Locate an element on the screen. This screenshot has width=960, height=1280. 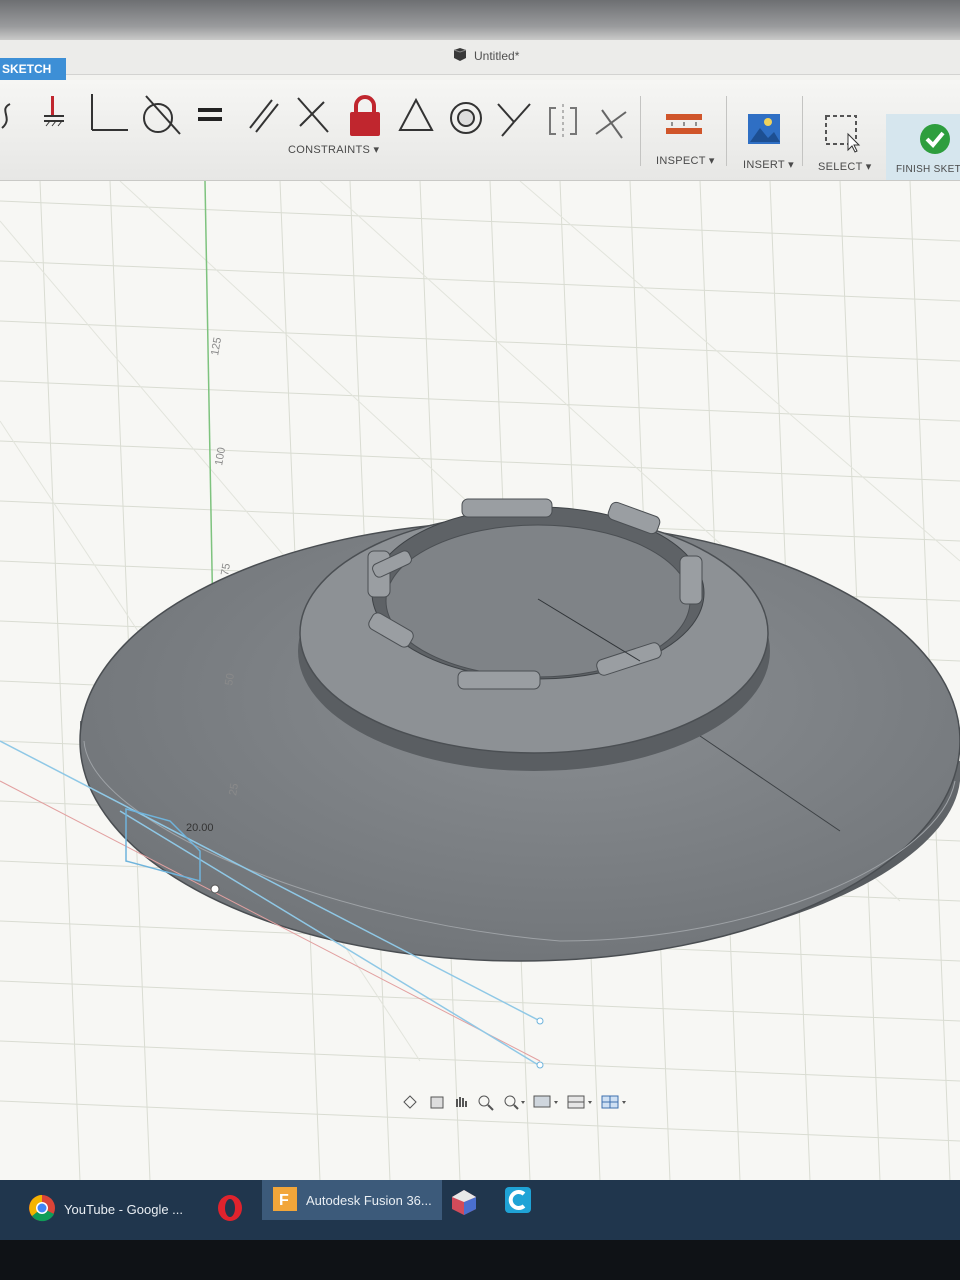
fusion-icon: F is located at coordinates (285, 1200).